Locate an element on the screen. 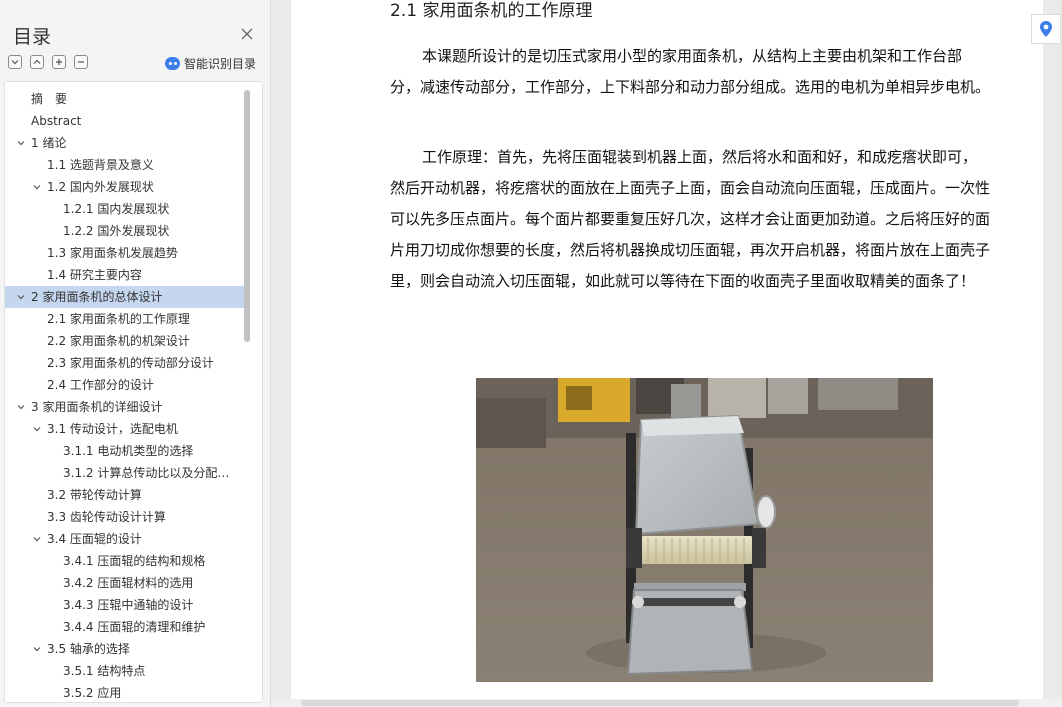 The image size is (1062, 707). toc-item-label: 3.5.1 结构特点 is located at coordinates (104, 671).